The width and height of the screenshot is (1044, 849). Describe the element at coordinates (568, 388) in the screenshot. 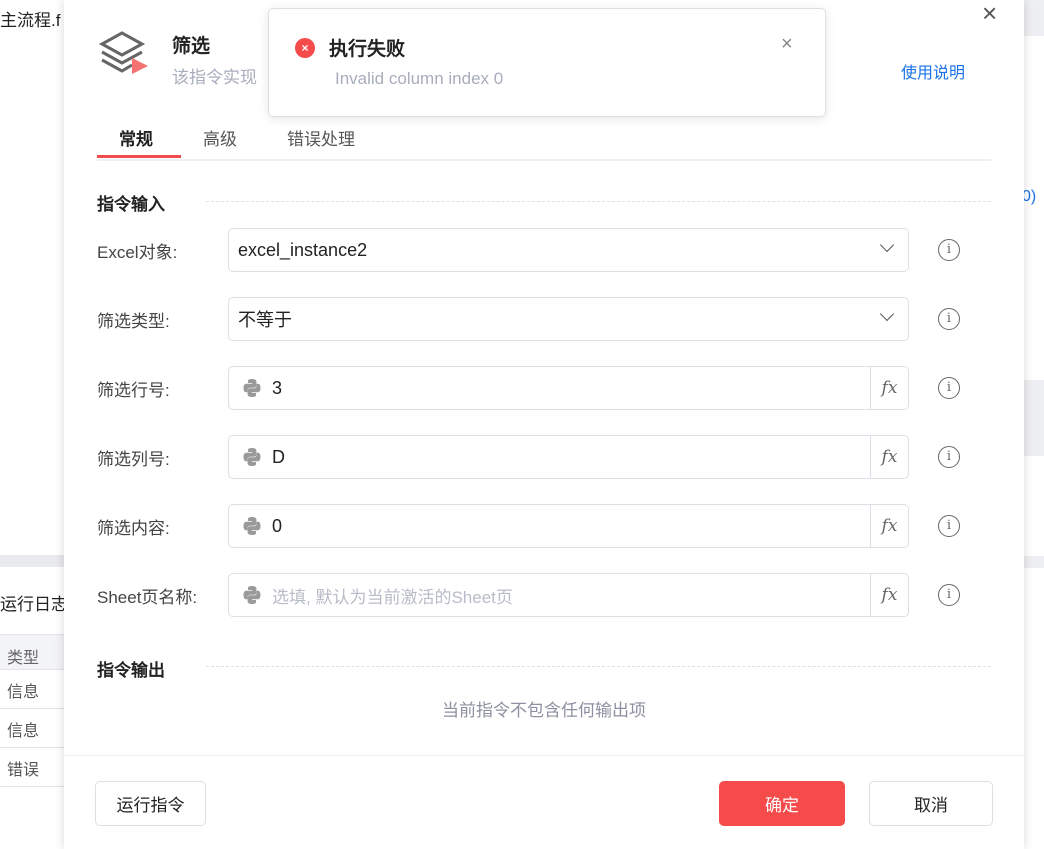

I see `expression-input: 3 fx` at that location.